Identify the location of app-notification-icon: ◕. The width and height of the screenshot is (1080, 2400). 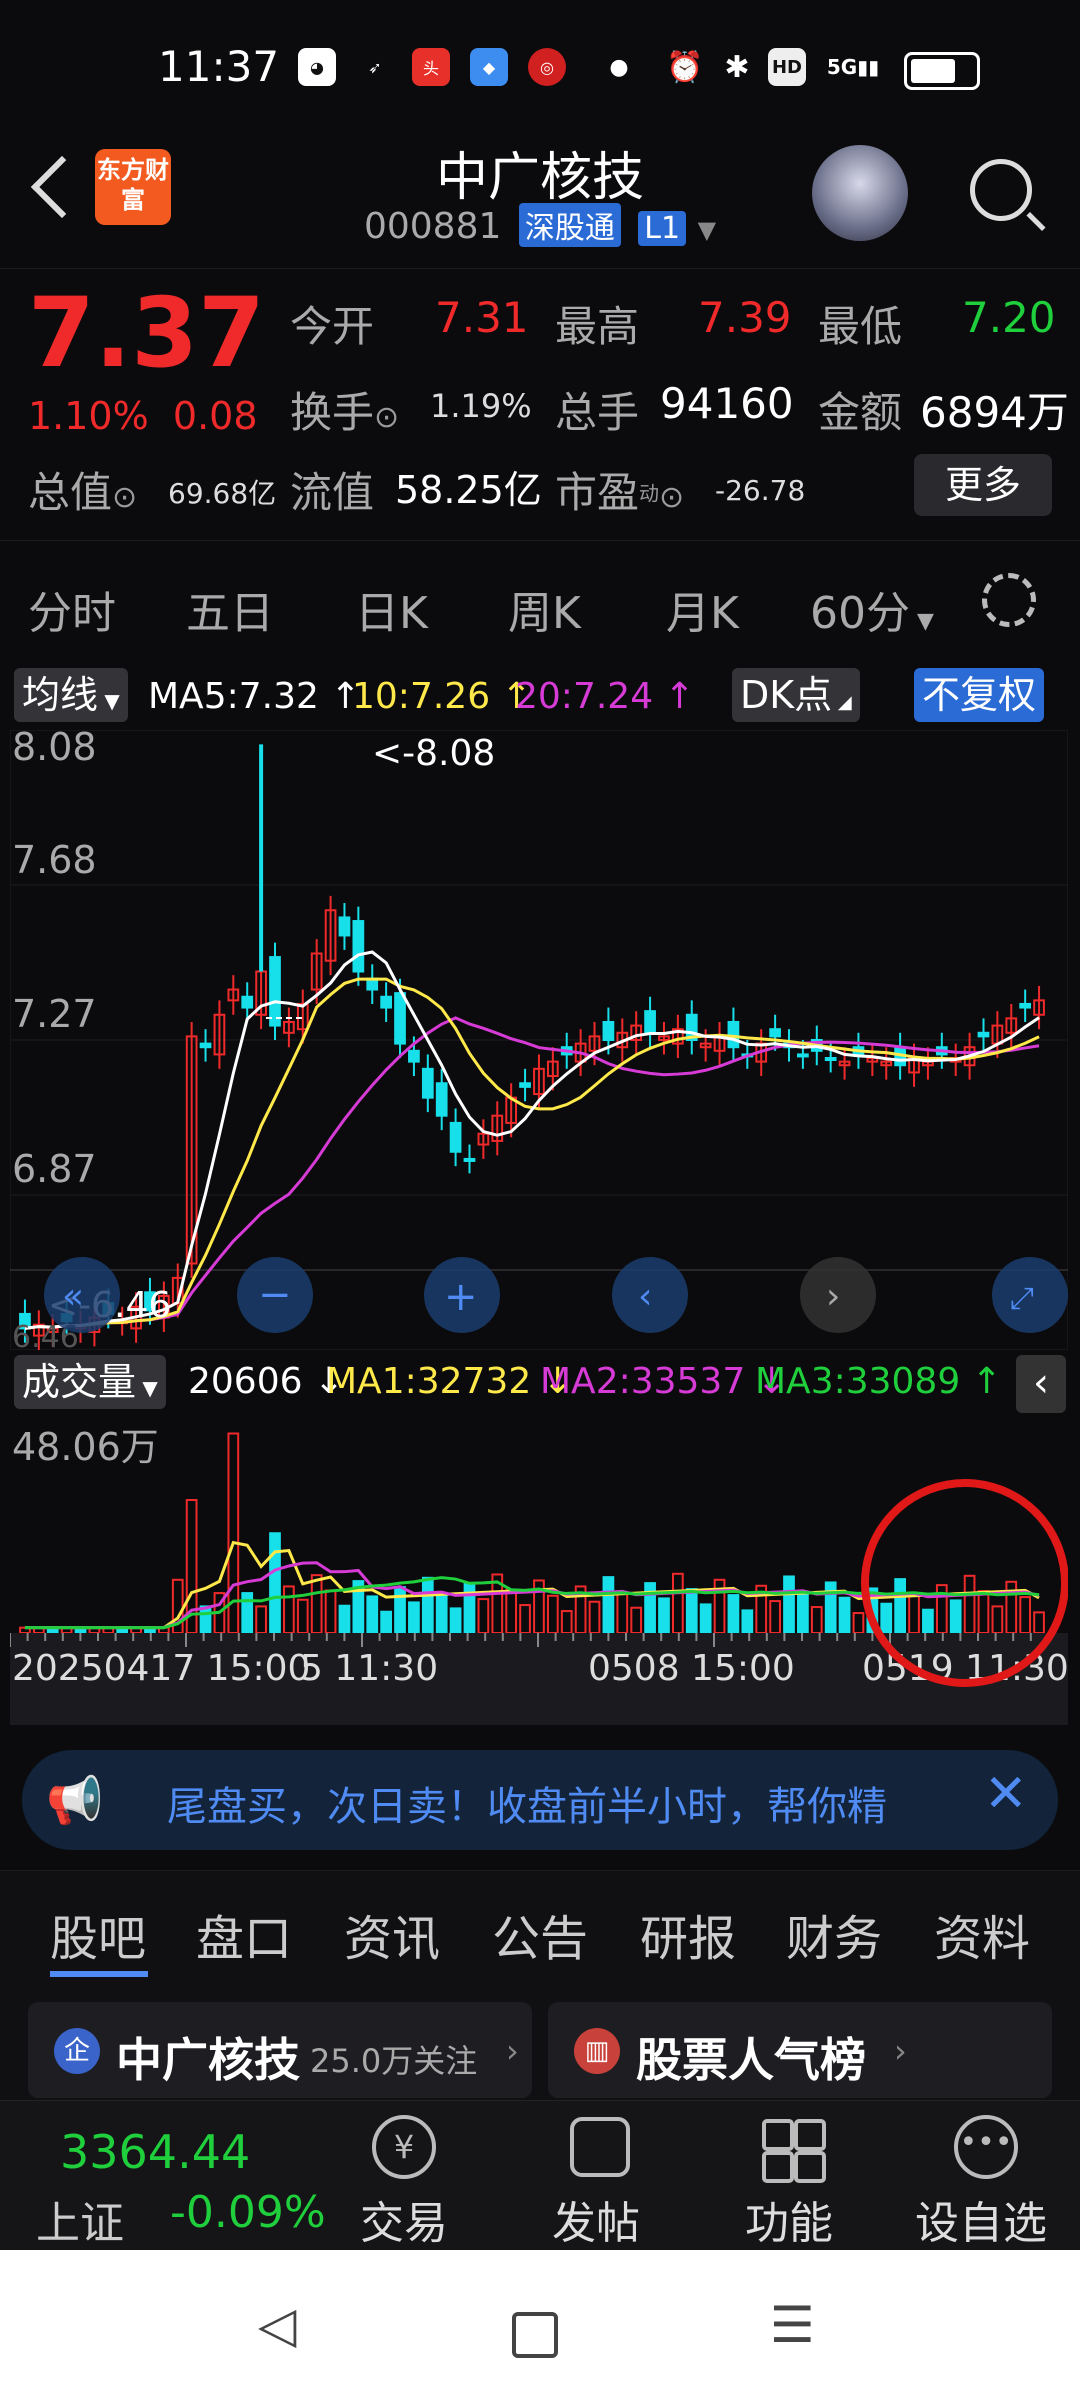
(317, 67).